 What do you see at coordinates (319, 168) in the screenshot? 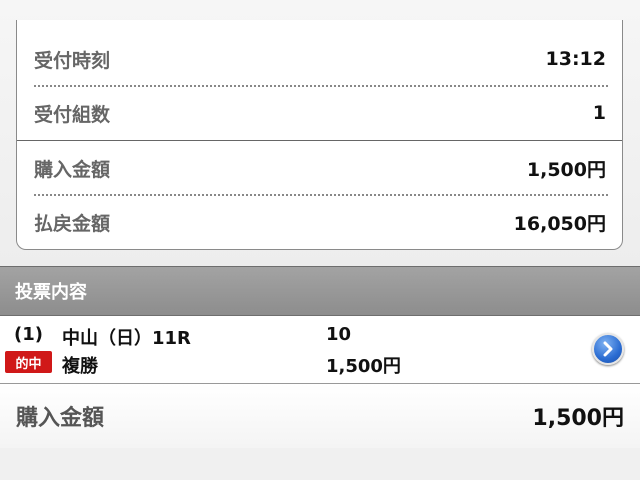
I see `purchase-row: 購入金額 1,500円` at bounding box center [319, 168].